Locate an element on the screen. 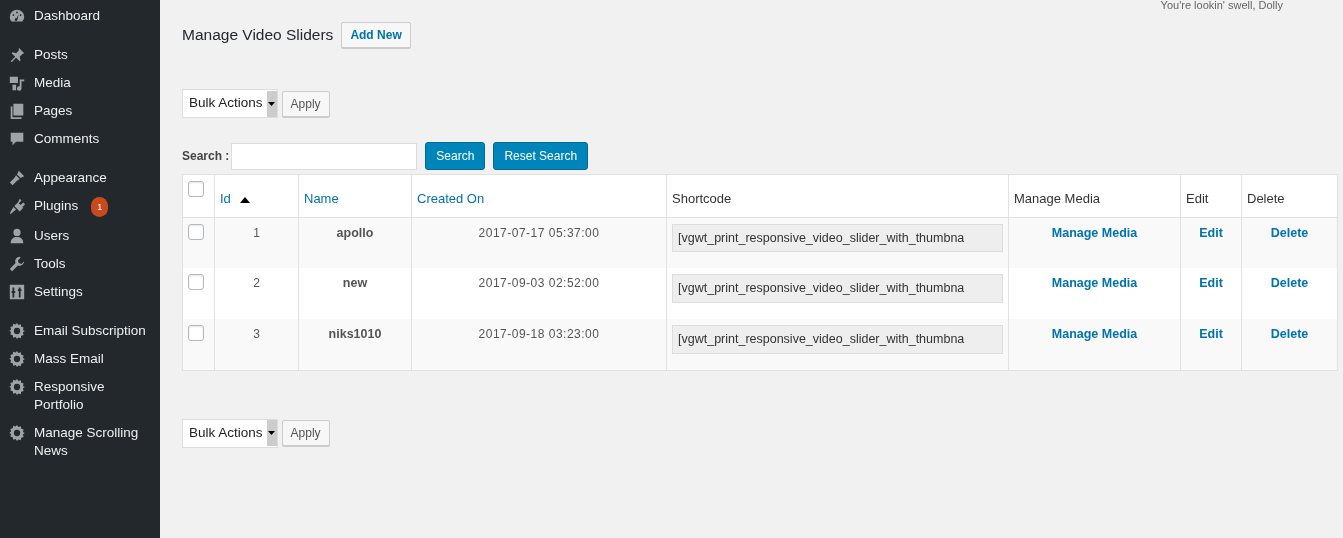 This screenshot has width=1343, height=538. column-sort-link: Name is located at coordinates (321, 198).